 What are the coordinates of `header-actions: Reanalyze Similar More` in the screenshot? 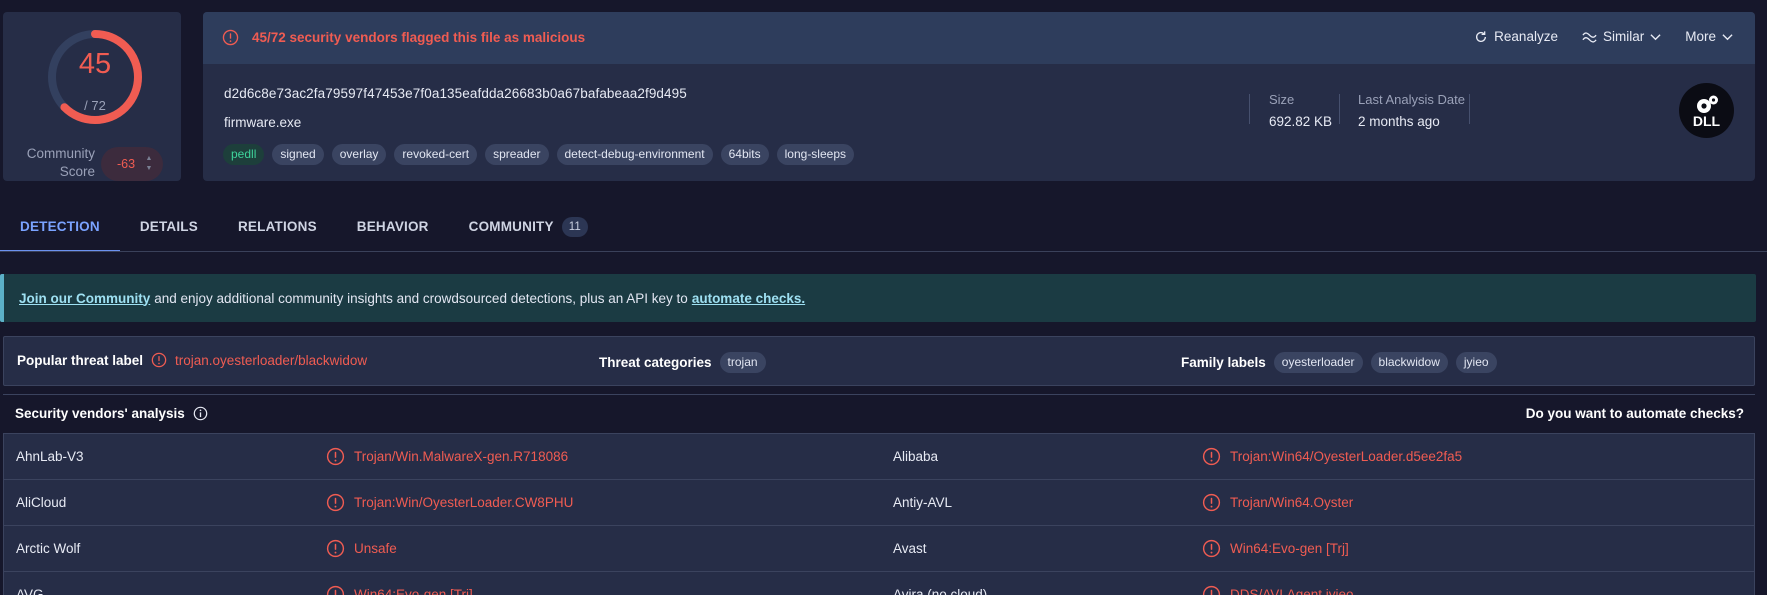 It's located at (1603, 36).